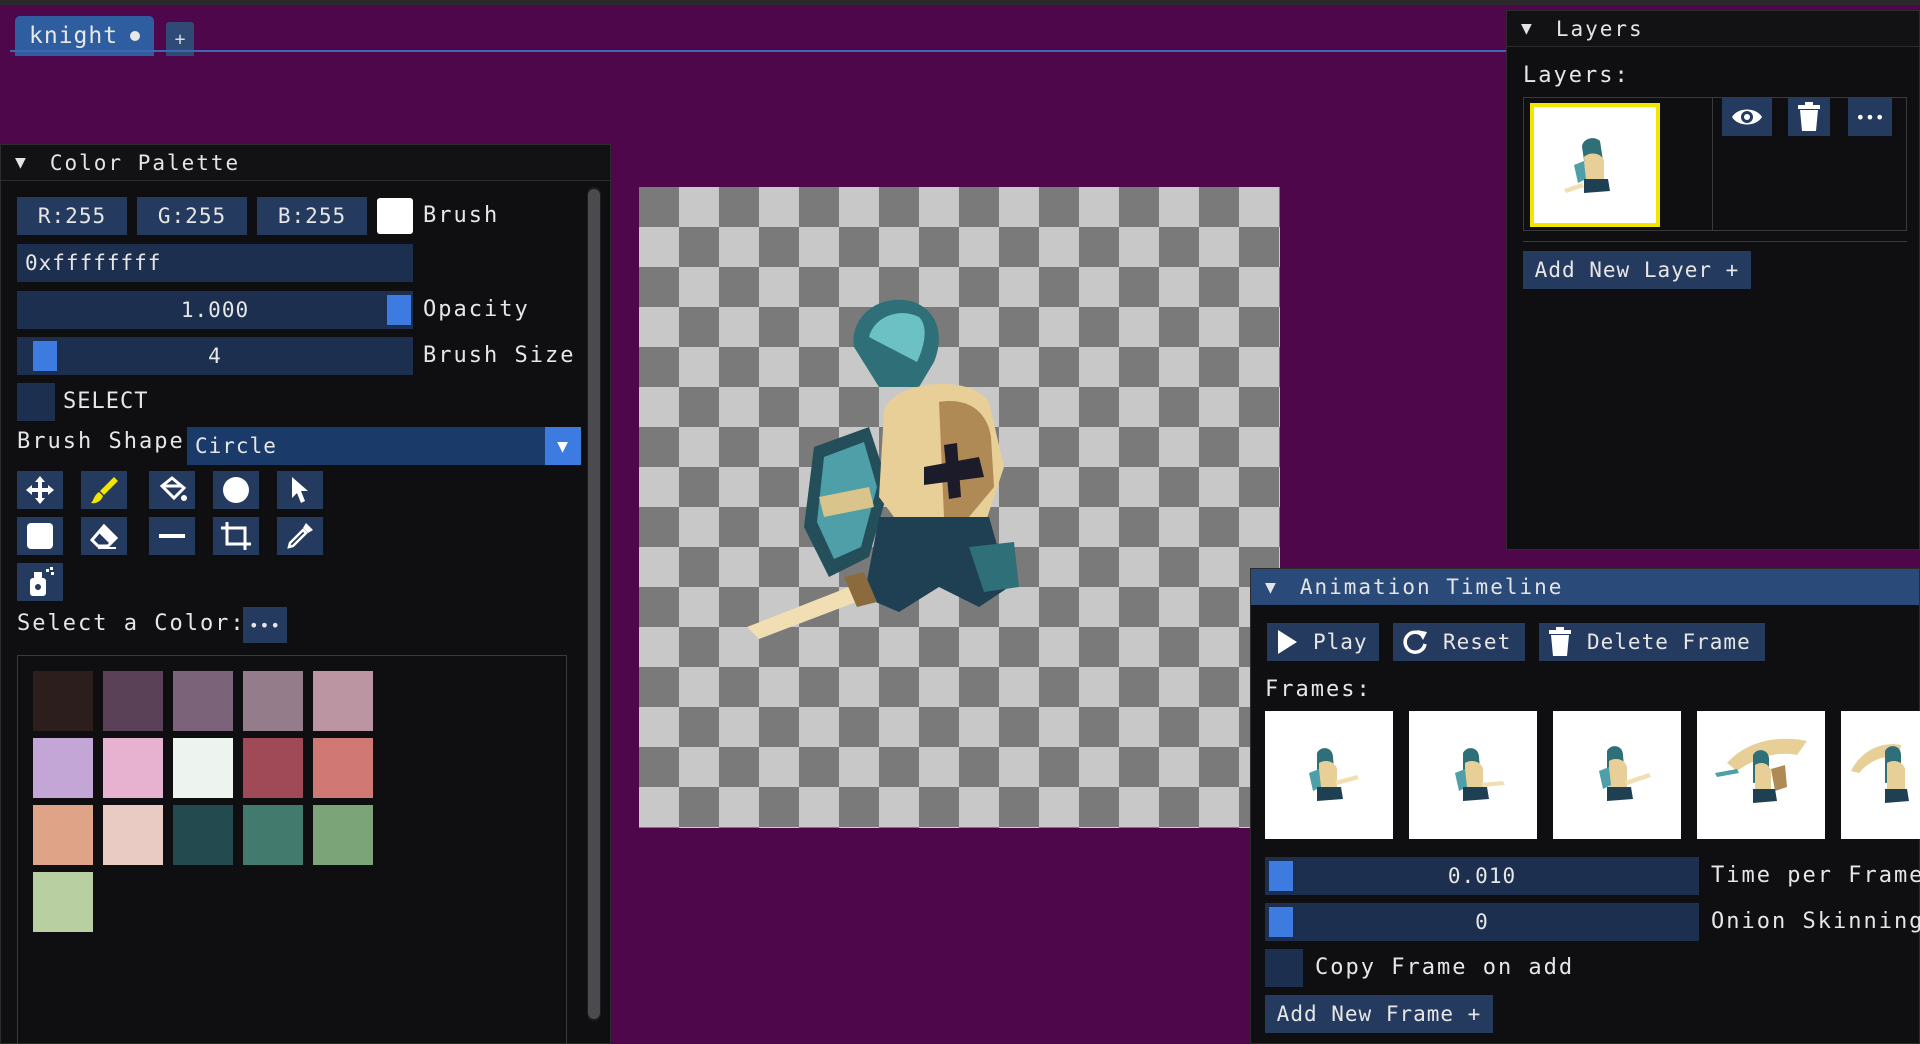 The height and width of the screenshot is (1044, 1920). I want to click on chevron-down-icon: ▼, so click(563, 446).